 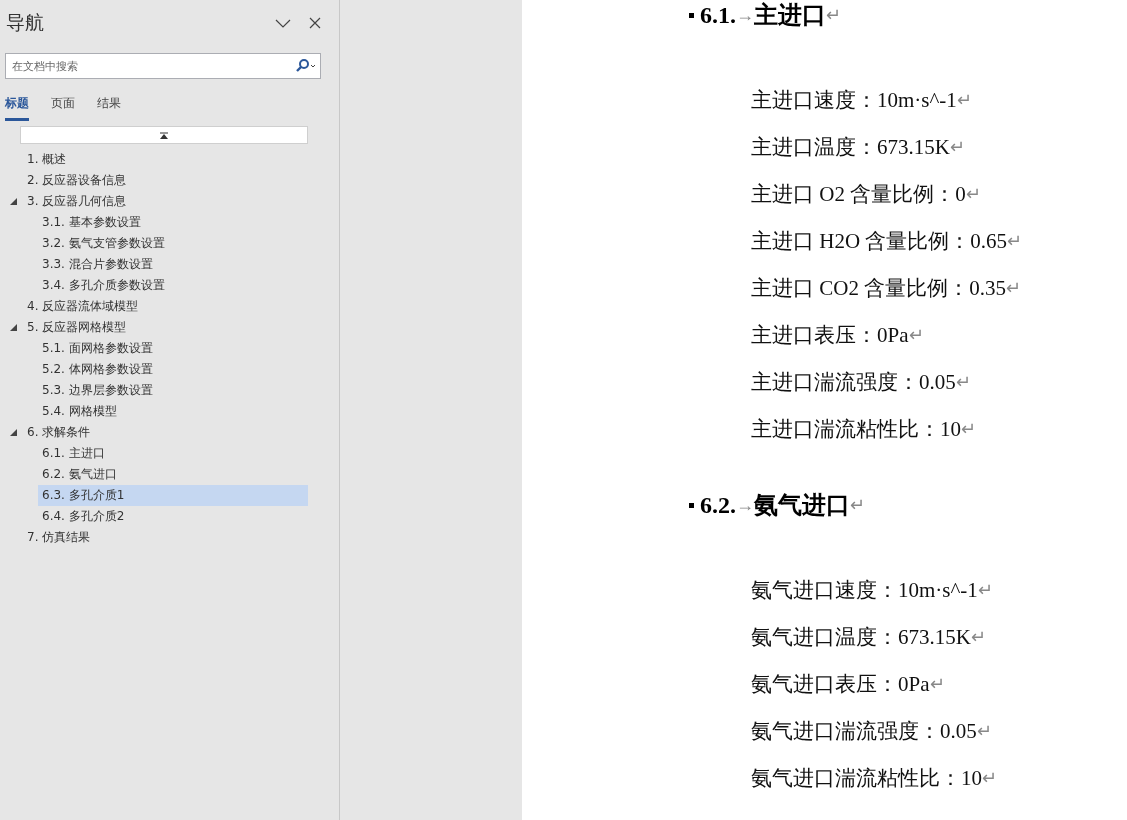 What do you see at coordinates (790, 15) in the screenshot?
I see `section-heading: 主进口` at bounding box center [790, 15].